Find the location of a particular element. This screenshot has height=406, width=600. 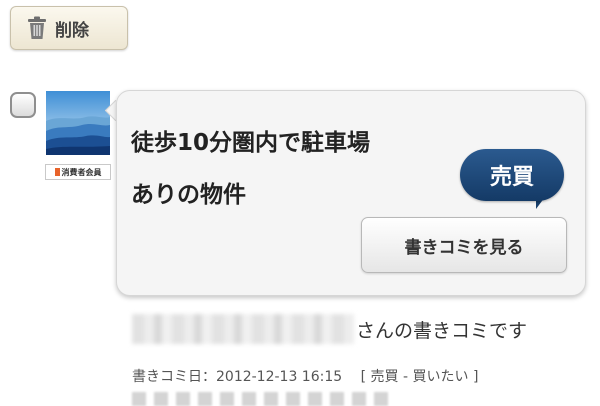

post-meta: 書きコミ日：2012-12-13 16:15 [ 売買 - 買いたい ] is located at coordinates (305, 376).